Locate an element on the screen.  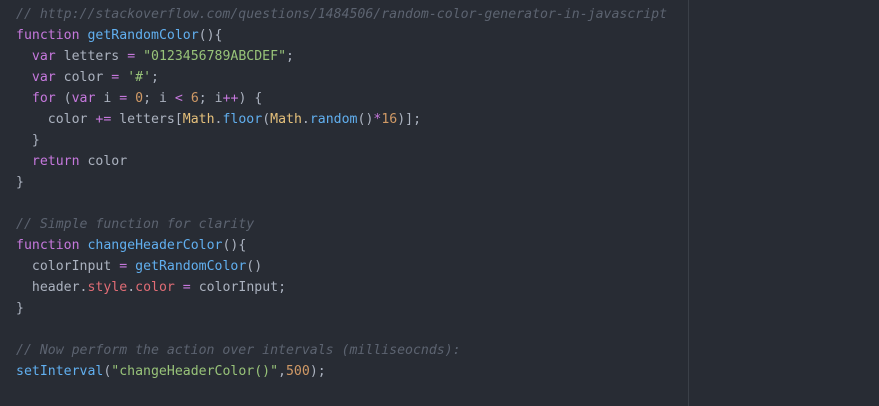
code-token-number: 6 is located at coordinates (194, 98).